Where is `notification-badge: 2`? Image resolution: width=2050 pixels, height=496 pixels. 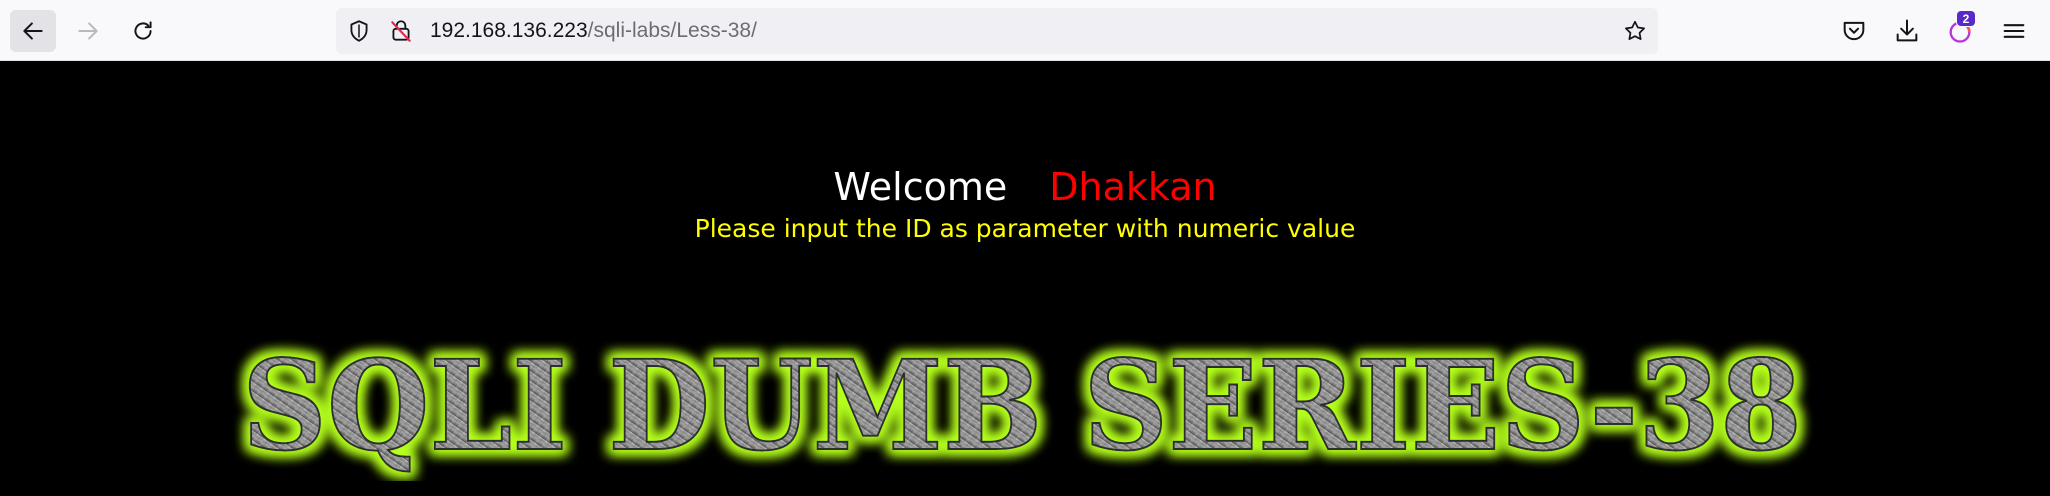 notification-badge: 2 is located at coordinates (1966, 18).